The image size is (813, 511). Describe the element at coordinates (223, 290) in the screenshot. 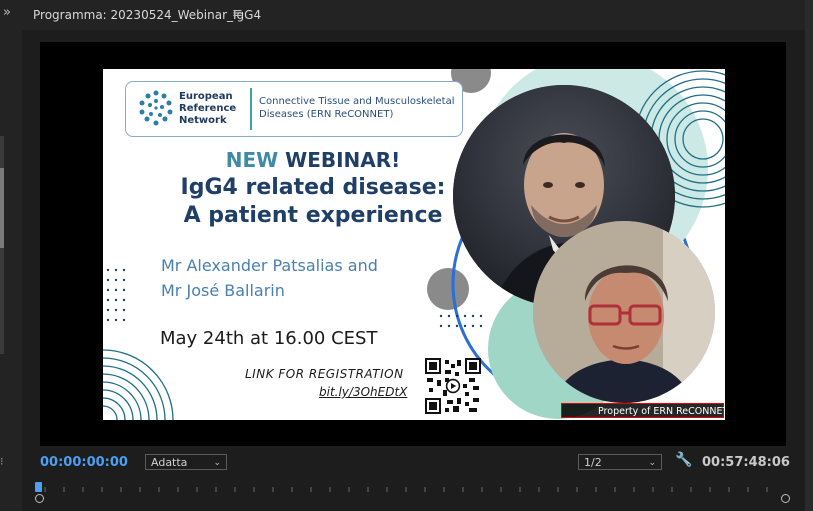

I see `speaker-line2: Mr José Ballarin` at that location.